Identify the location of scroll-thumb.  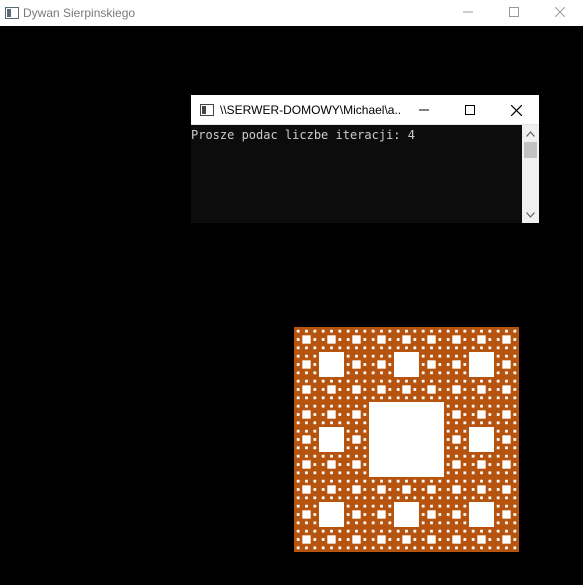
(530, 150).